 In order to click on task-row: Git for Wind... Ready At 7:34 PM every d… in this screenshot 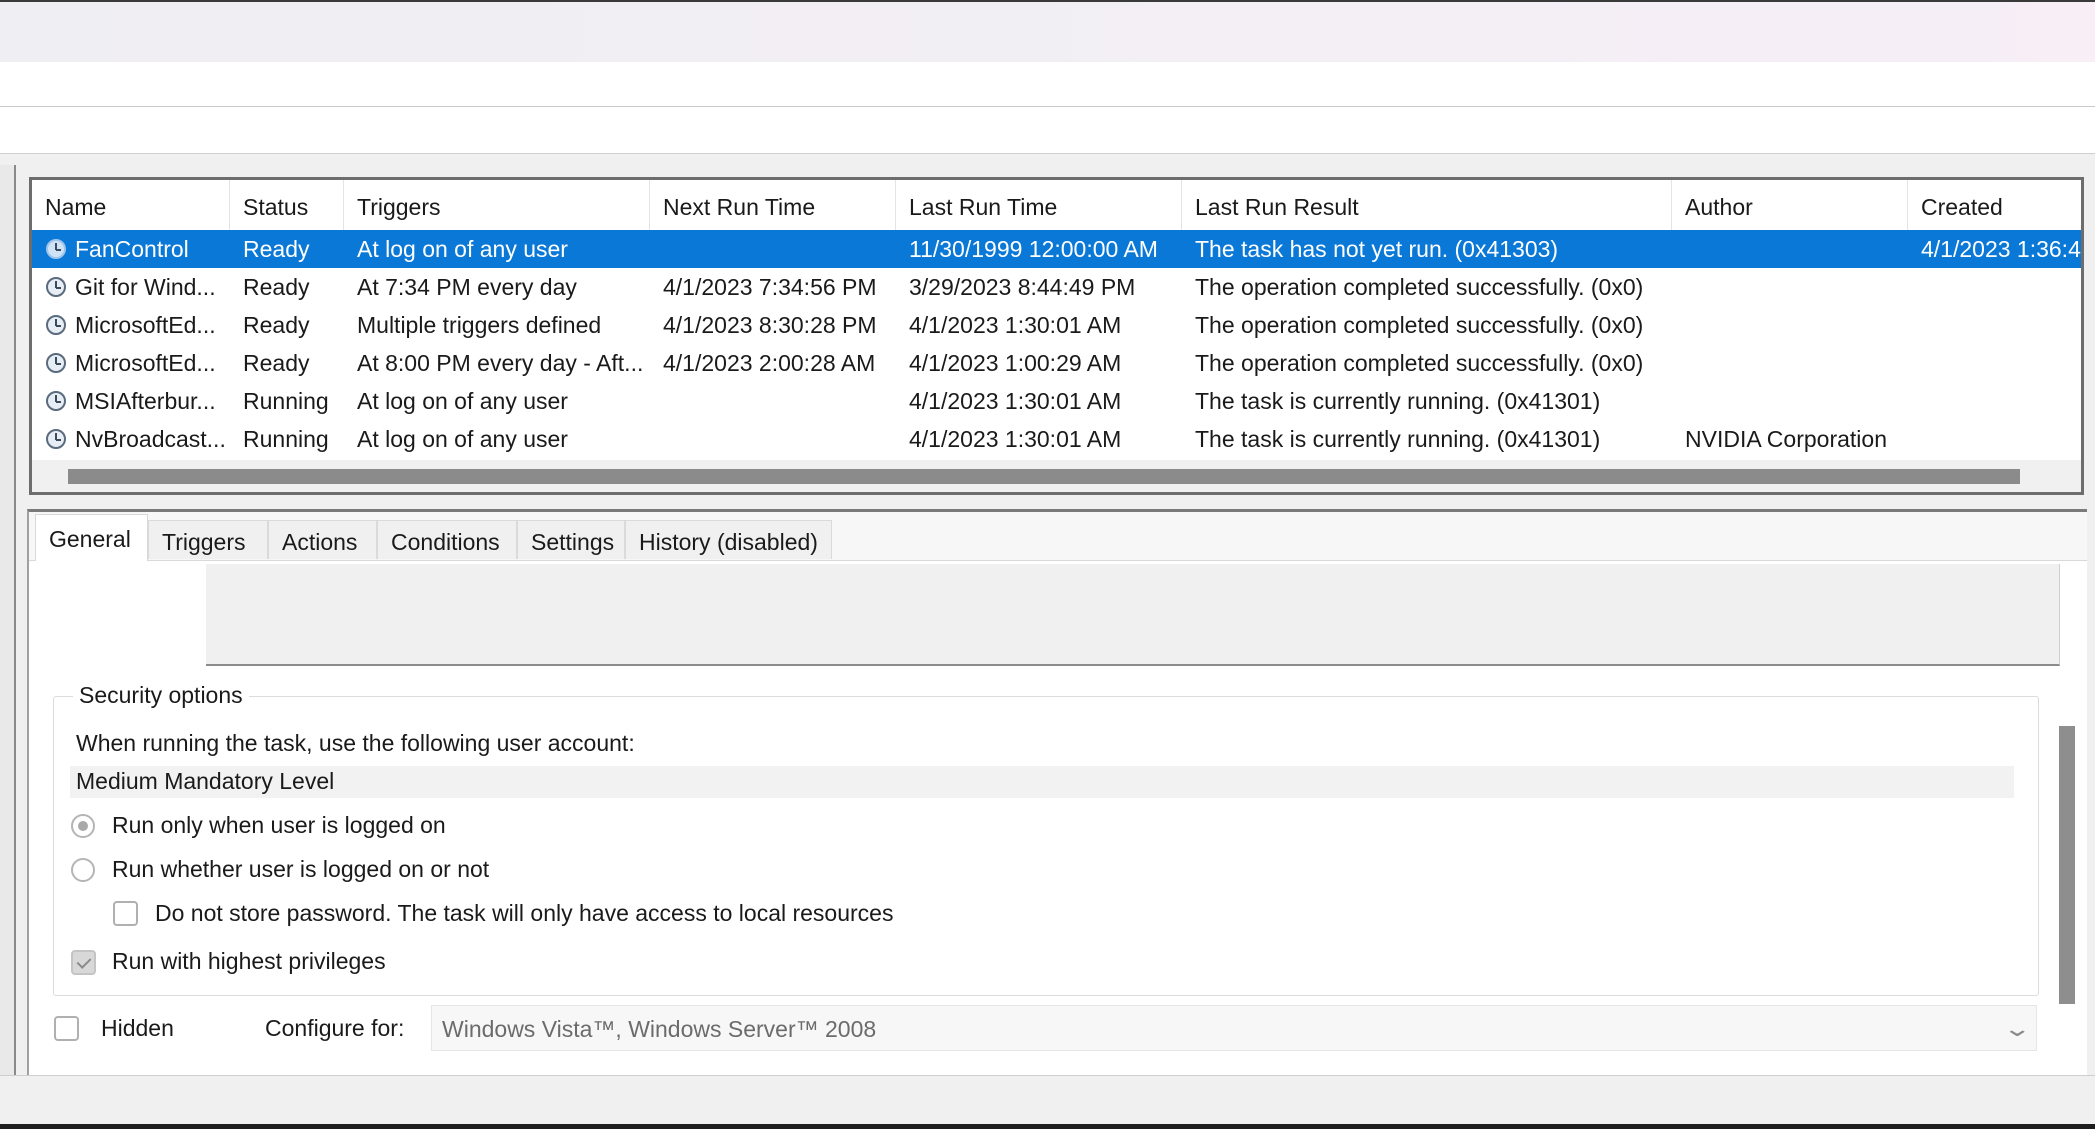, I will do `click(1056, 287)`.